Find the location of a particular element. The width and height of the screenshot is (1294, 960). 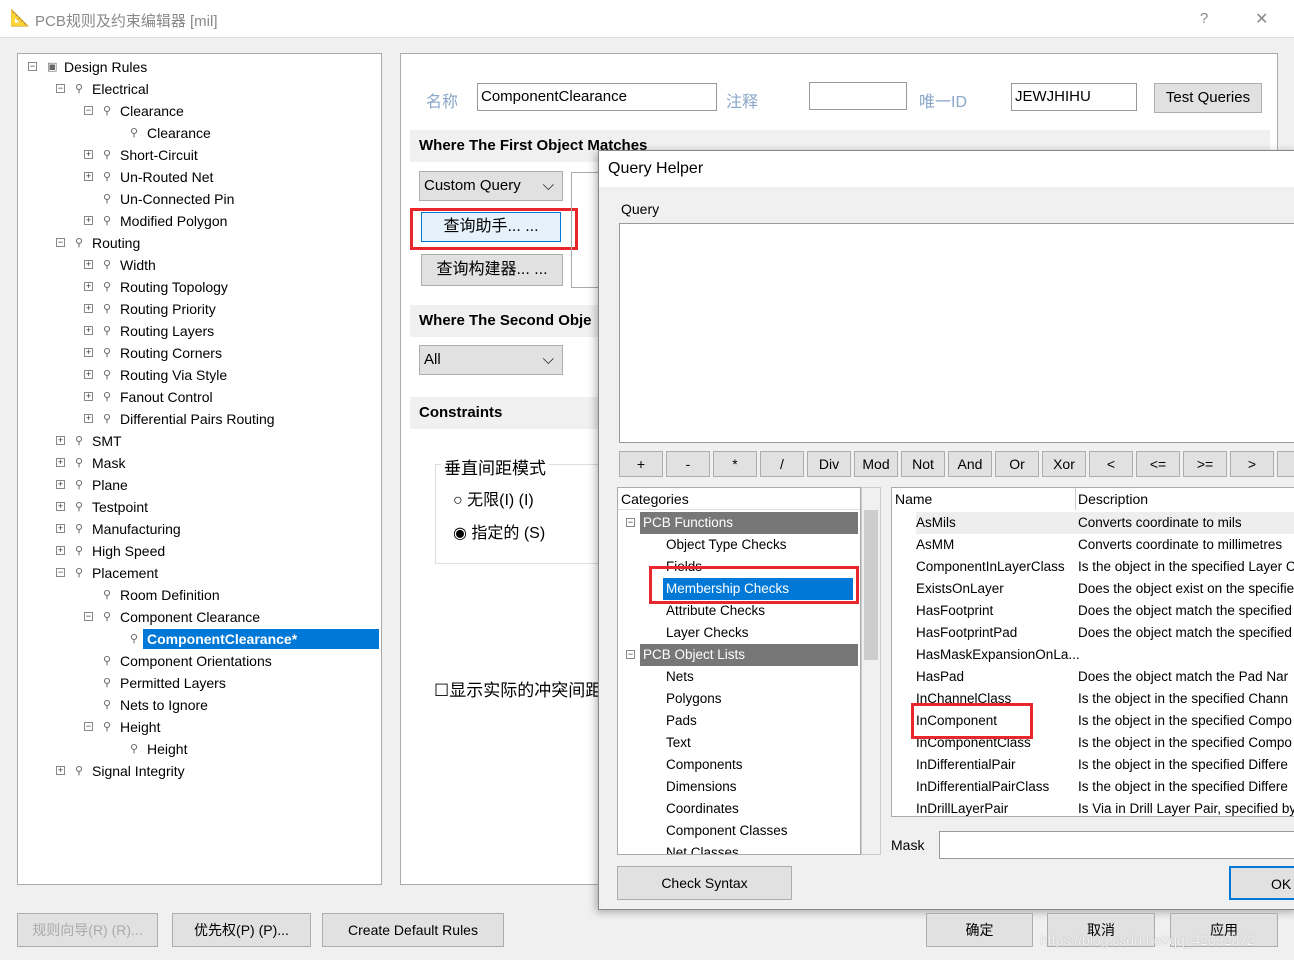

radio-specified: ◉ 指定的 (S) is located at coordinates (499, 531).